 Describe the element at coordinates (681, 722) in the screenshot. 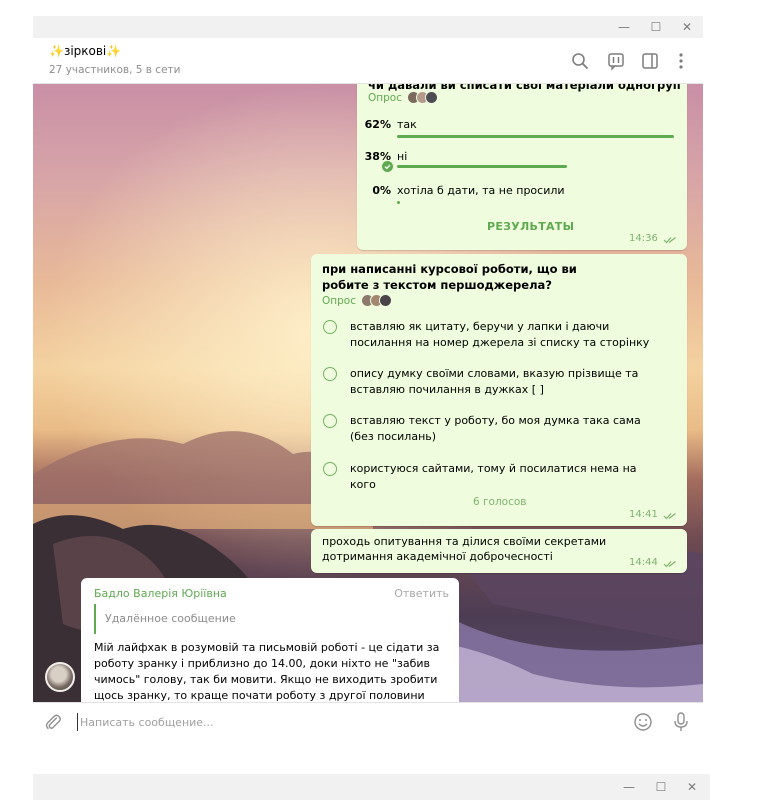

I see `microphone-icon` at that location.